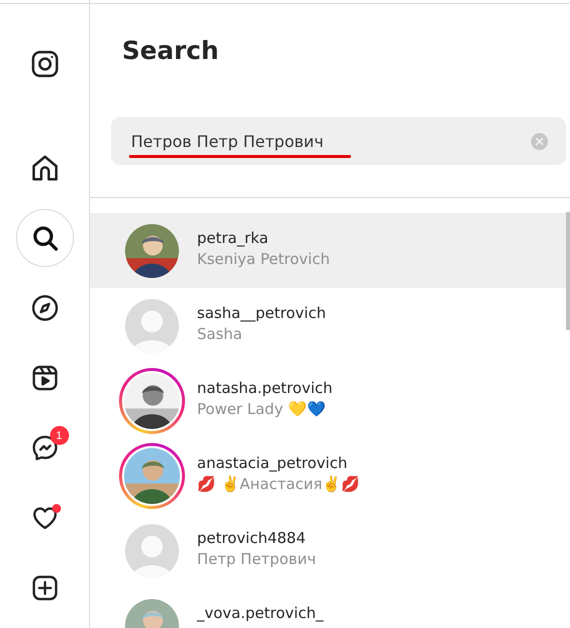  I want to click on full-name: Sasha, so click(220, 333).